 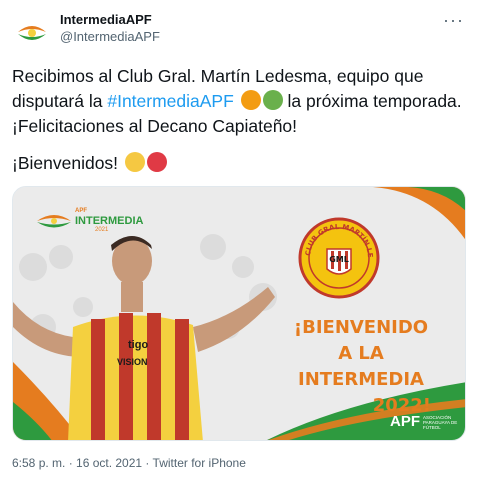 I want to click on apf-logo: APF, so click(x=405, y=421).